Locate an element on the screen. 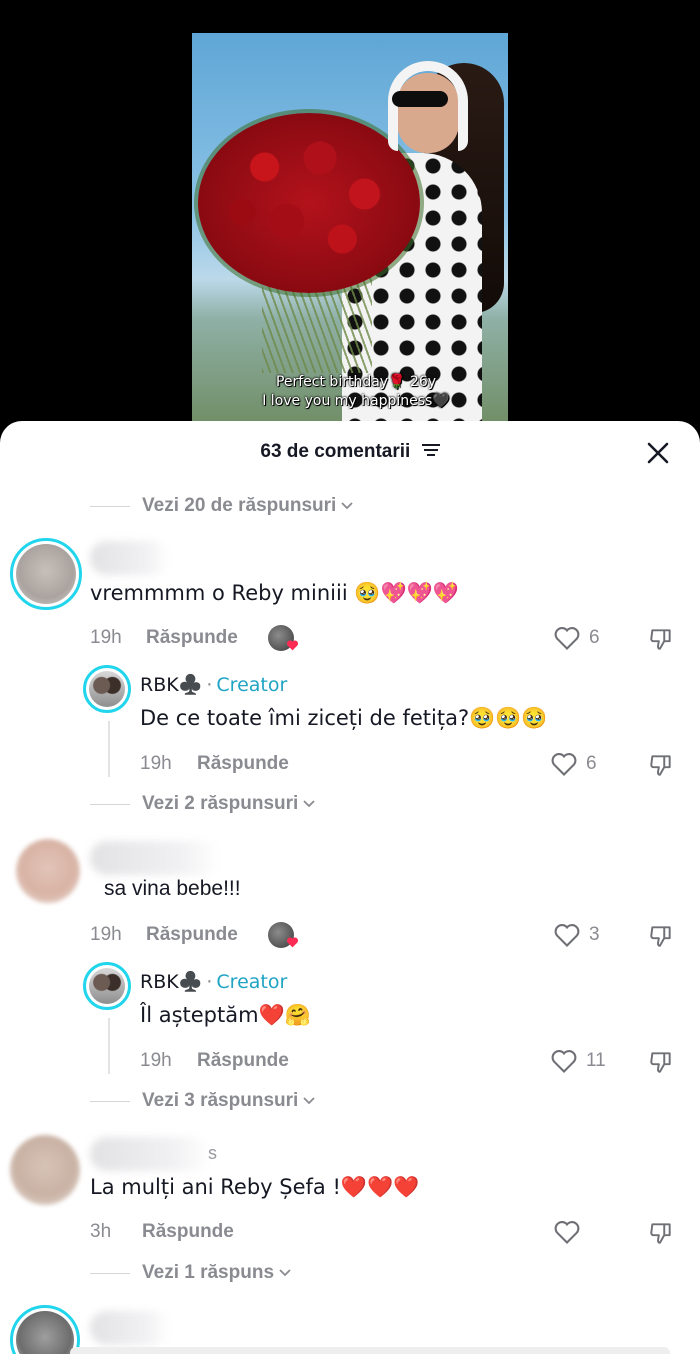 This screenshot has width=700, height=1354. view-replies-link: Vezi 20 de răspunsuri is located at coordinates (222, 506).